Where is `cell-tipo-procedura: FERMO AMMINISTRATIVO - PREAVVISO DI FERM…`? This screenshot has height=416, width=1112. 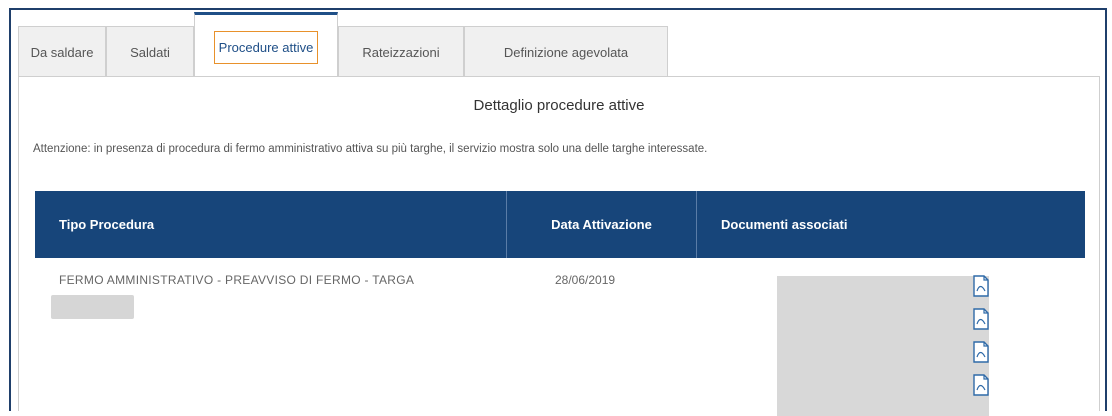 cell-tipo-procedura: FERMO AMMINISTRATIVO - PREAVVISO DI FERM… is located at coordinates (237, 280).